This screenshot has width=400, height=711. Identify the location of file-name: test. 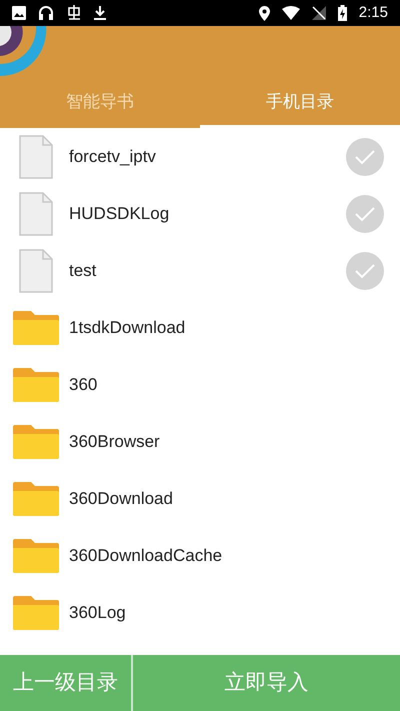
(83, 271).